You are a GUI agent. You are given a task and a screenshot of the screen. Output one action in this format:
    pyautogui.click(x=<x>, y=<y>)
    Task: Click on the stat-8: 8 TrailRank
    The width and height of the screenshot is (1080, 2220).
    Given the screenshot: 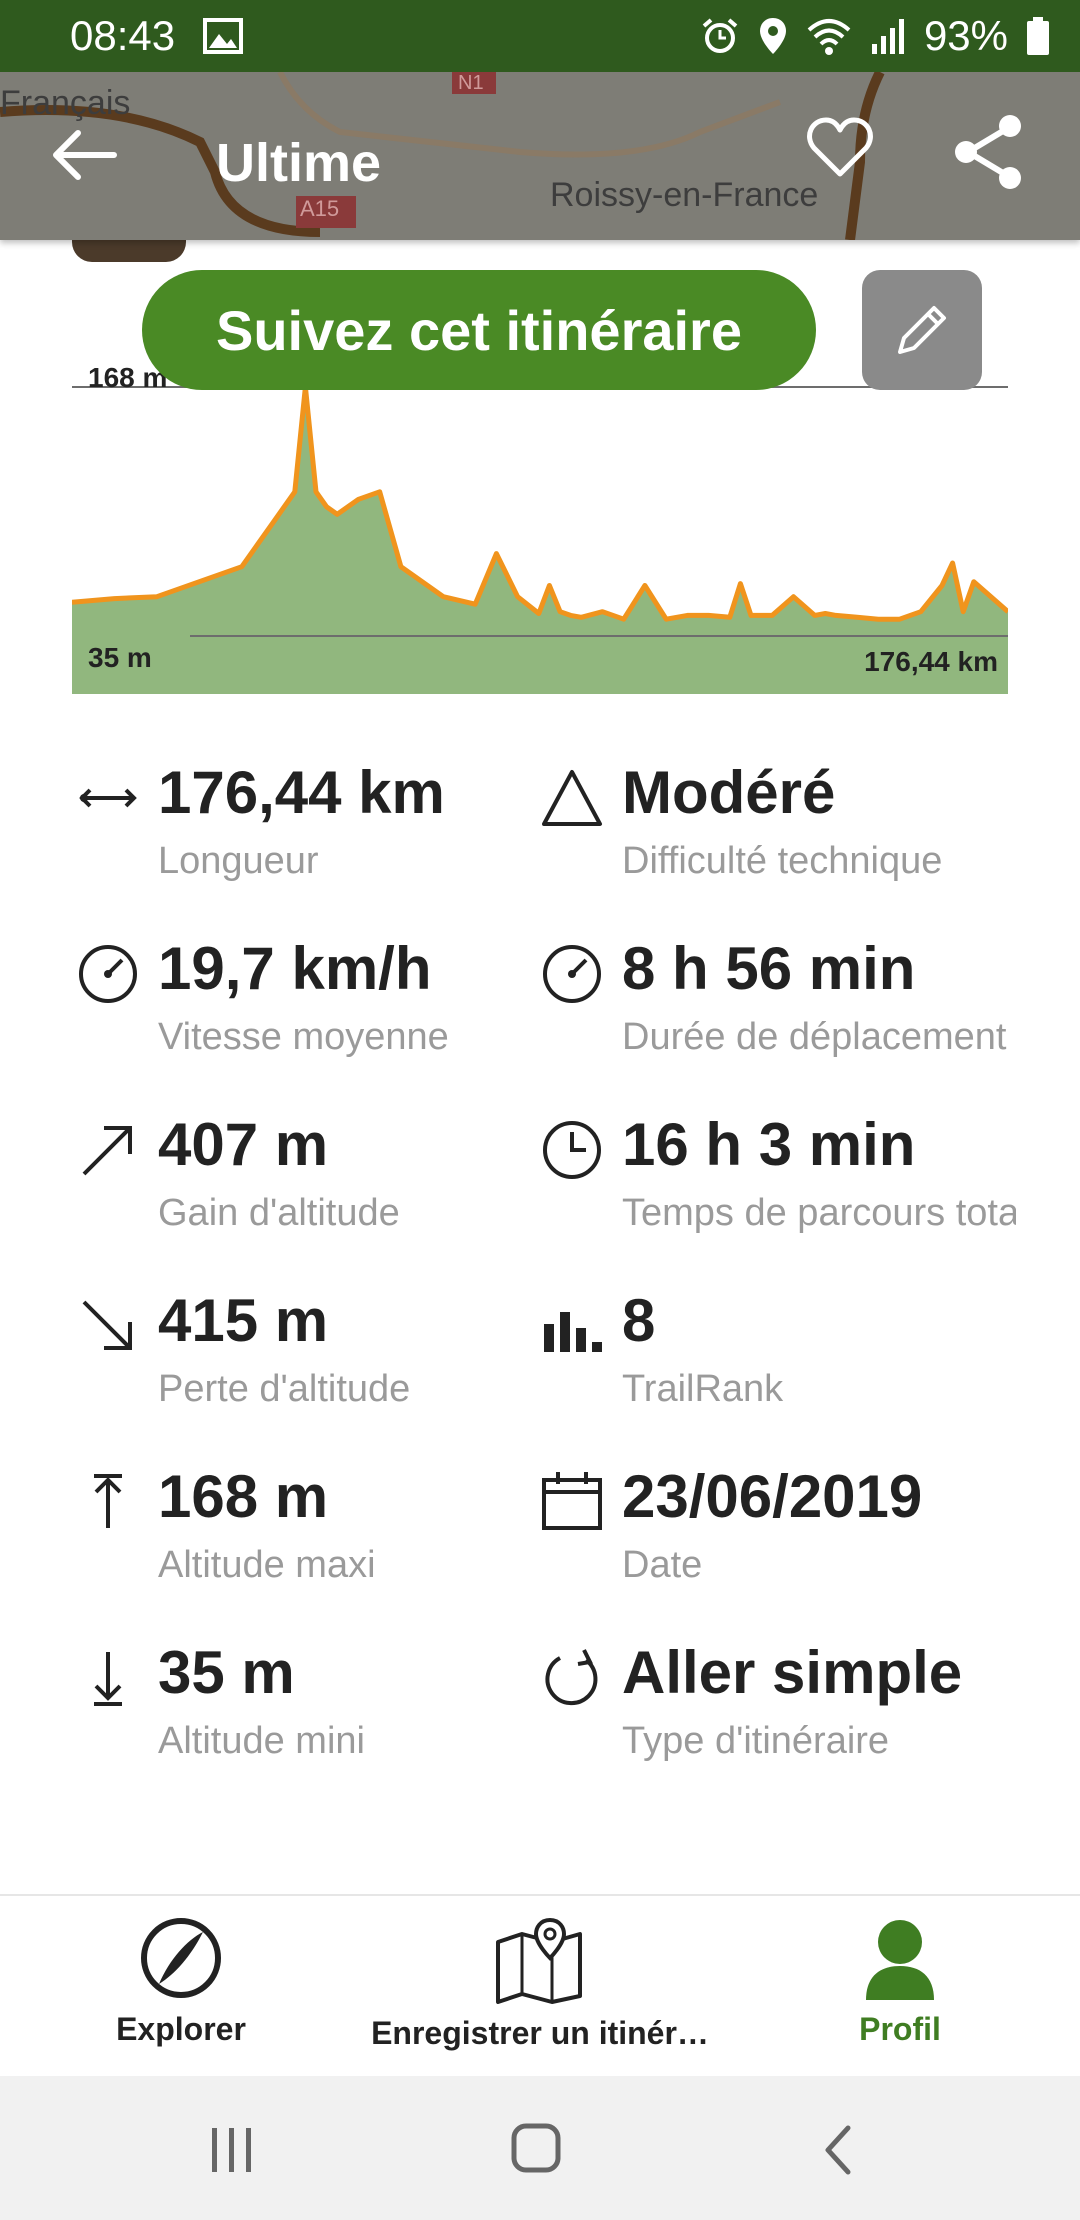 What is the action you would take?
    pyautogui.click(x=780, y=1361)
    